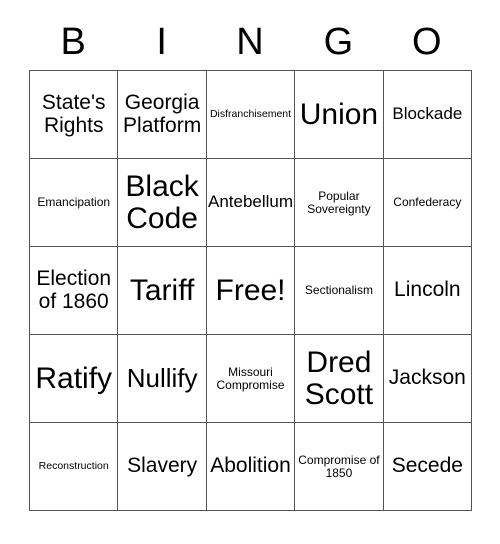  What do you see at coordinates (73, 42) in the screenshot?
I see `bingo-header-letter-b: B` at bounding box center [73, 42].